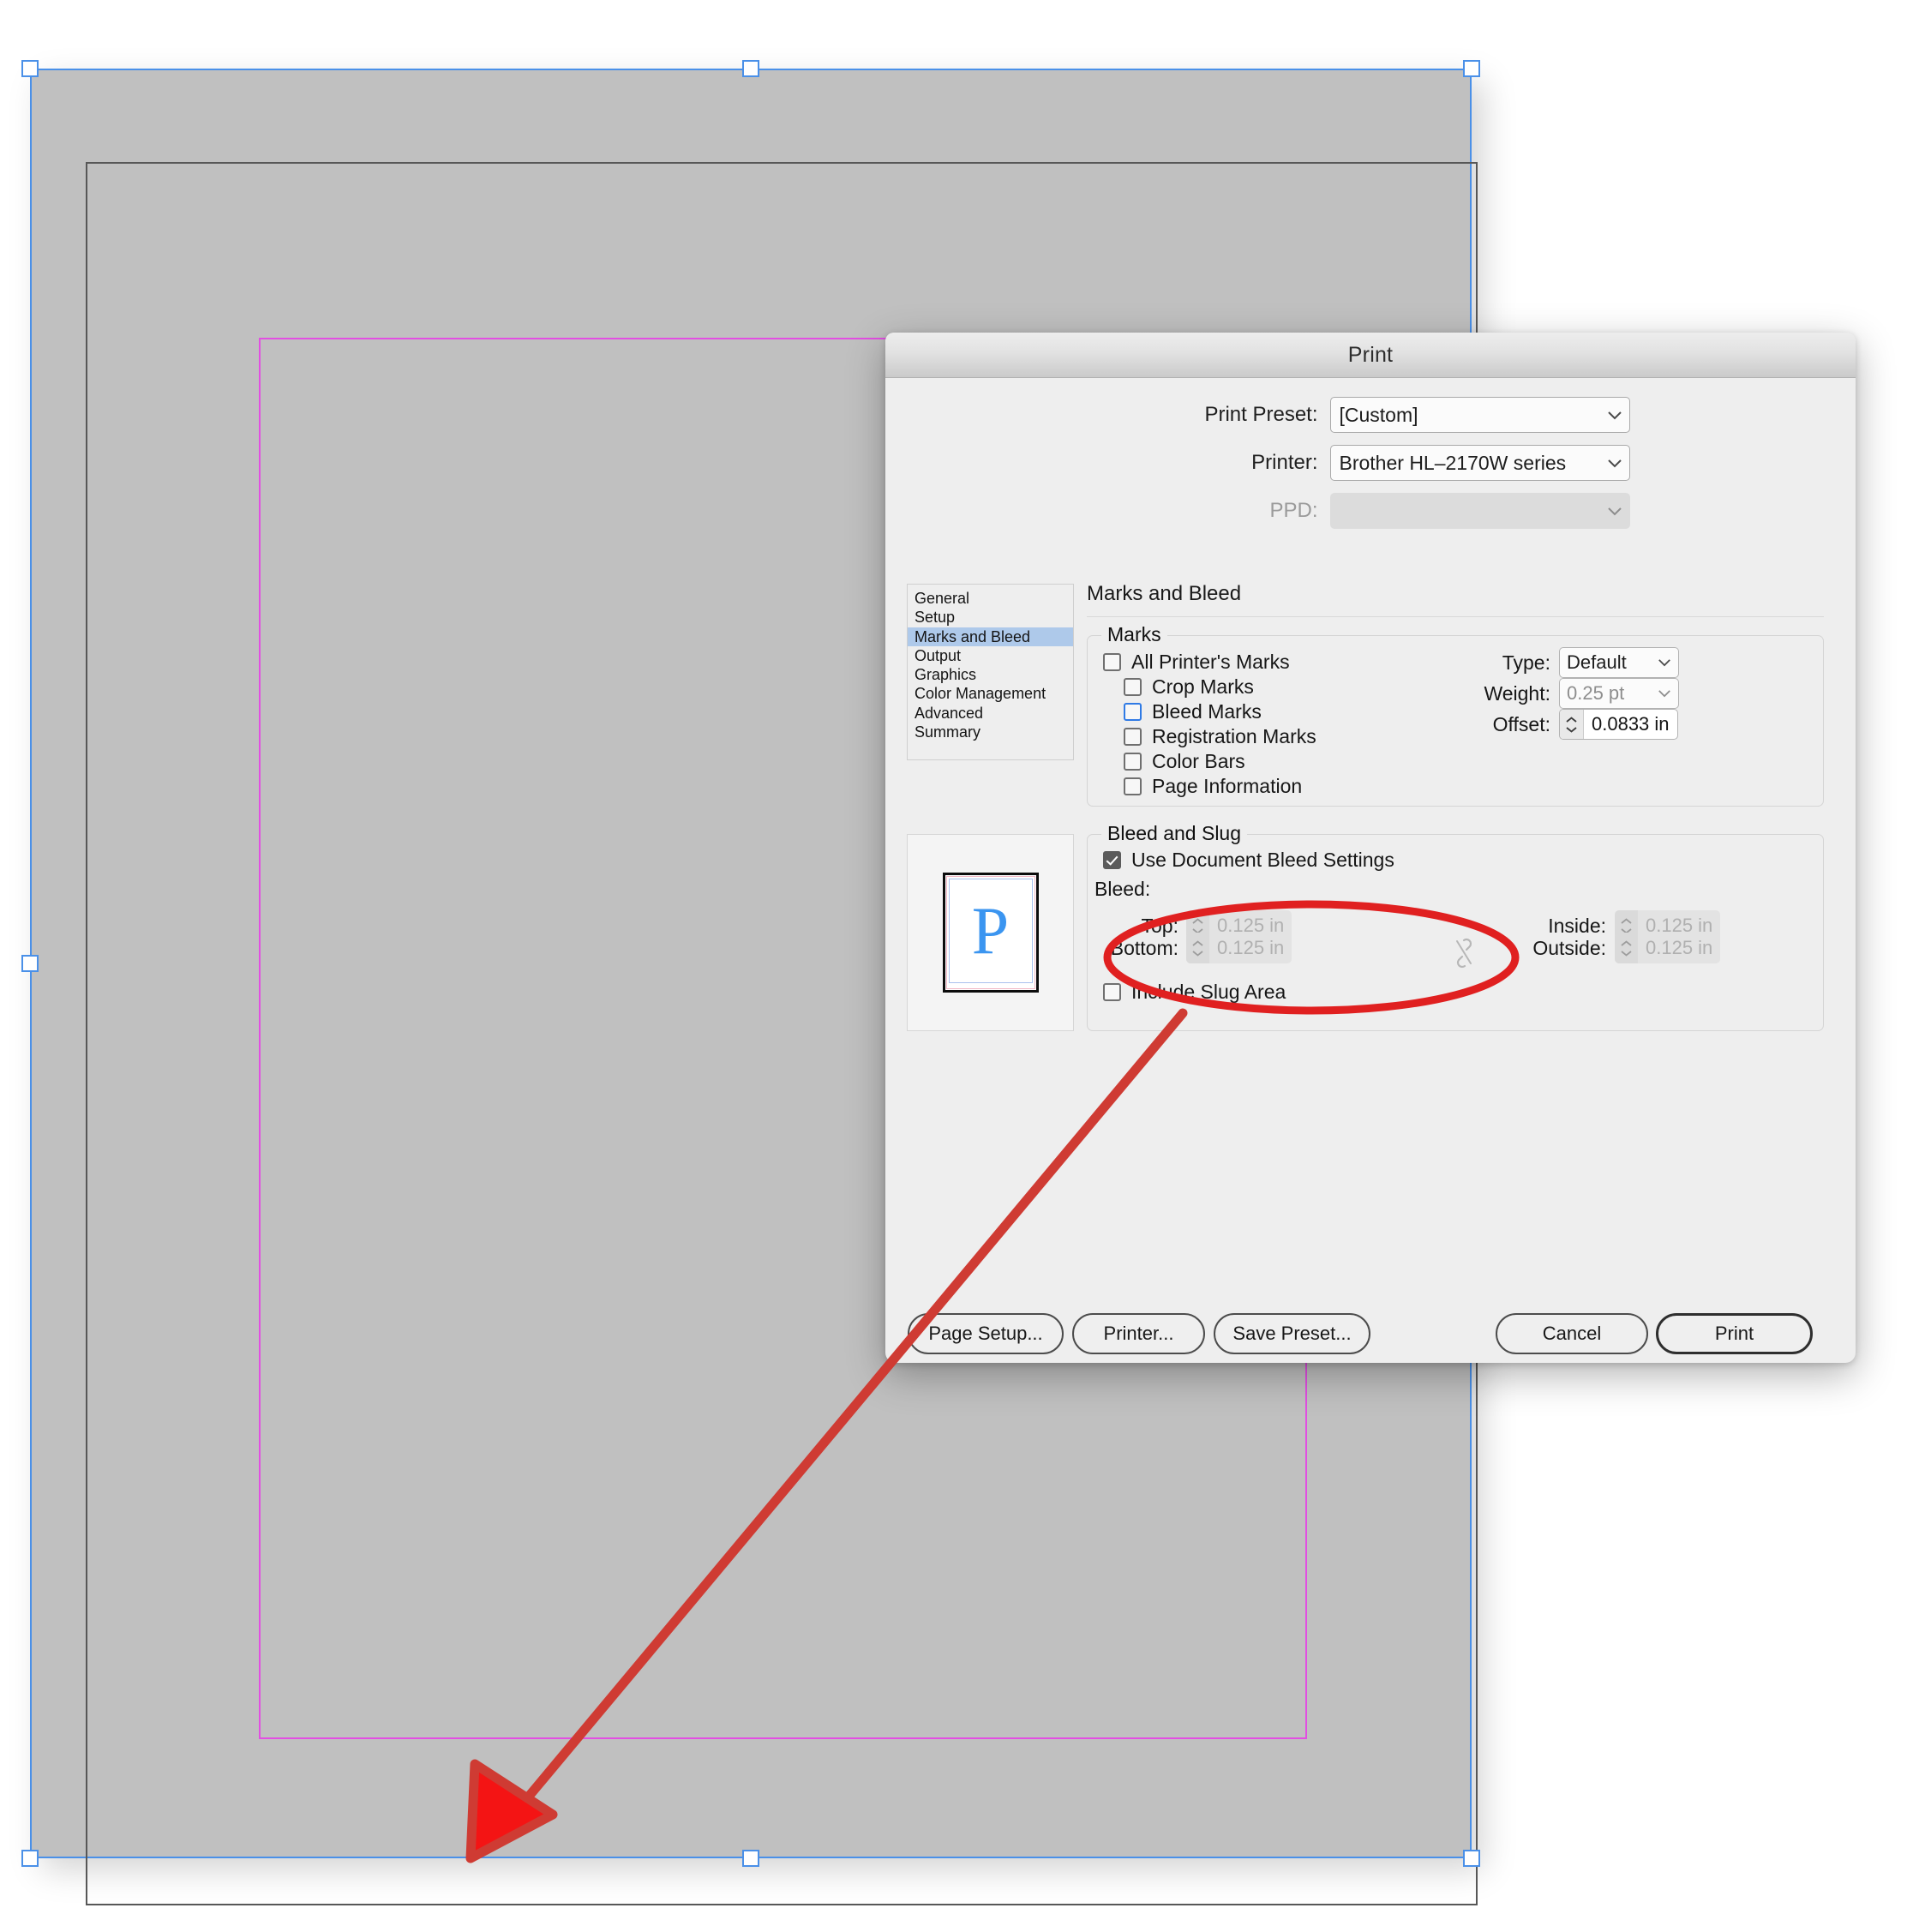 The width and height of the screenshot is (1913, 1932). Describe the element at coordinates (750, 68) in the screenshot. I see `selection-handle-top-center` at that location.